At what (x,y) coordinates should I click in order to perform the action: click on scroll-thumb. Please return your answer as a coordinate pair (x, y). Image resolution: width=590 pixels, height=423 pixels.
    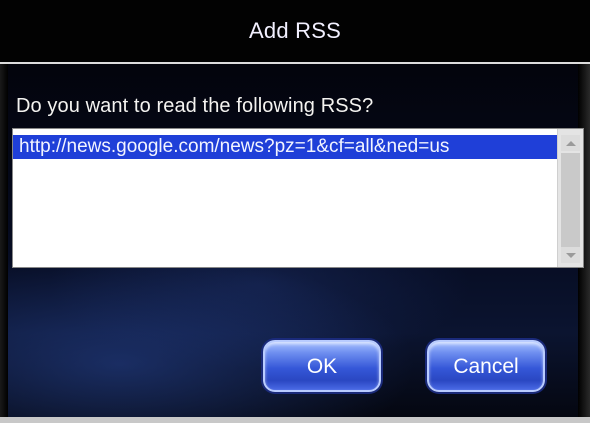
    Looking at the image, I should click on (570, 201).